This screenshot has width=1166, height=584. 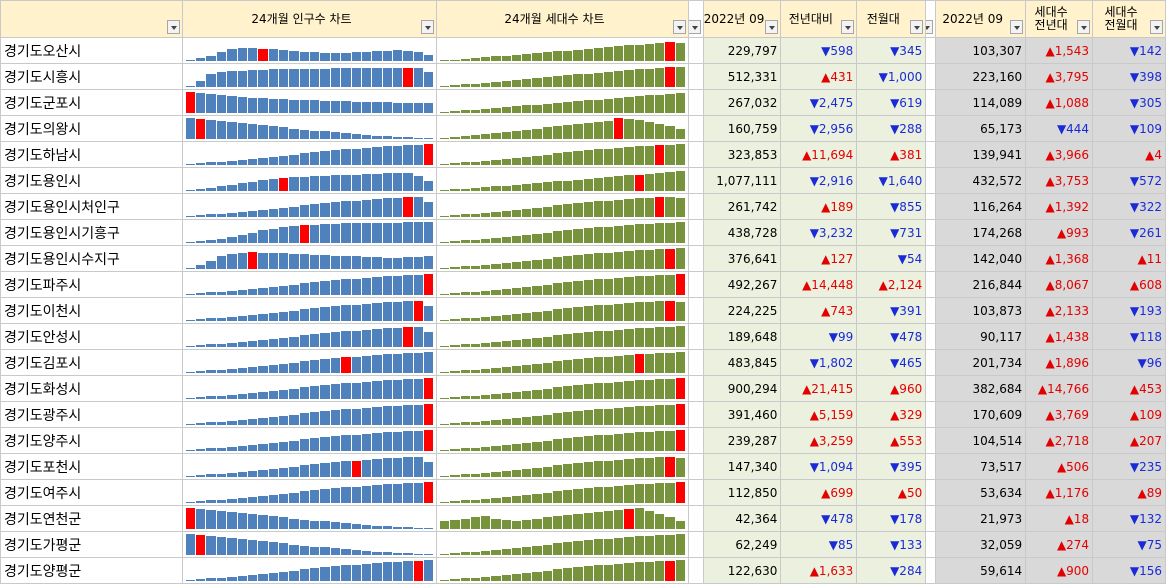 What do you see at coordinates (742, 154) in the screenshot?
I see `population-cell: 323,853` at bounding box center [742, 154].